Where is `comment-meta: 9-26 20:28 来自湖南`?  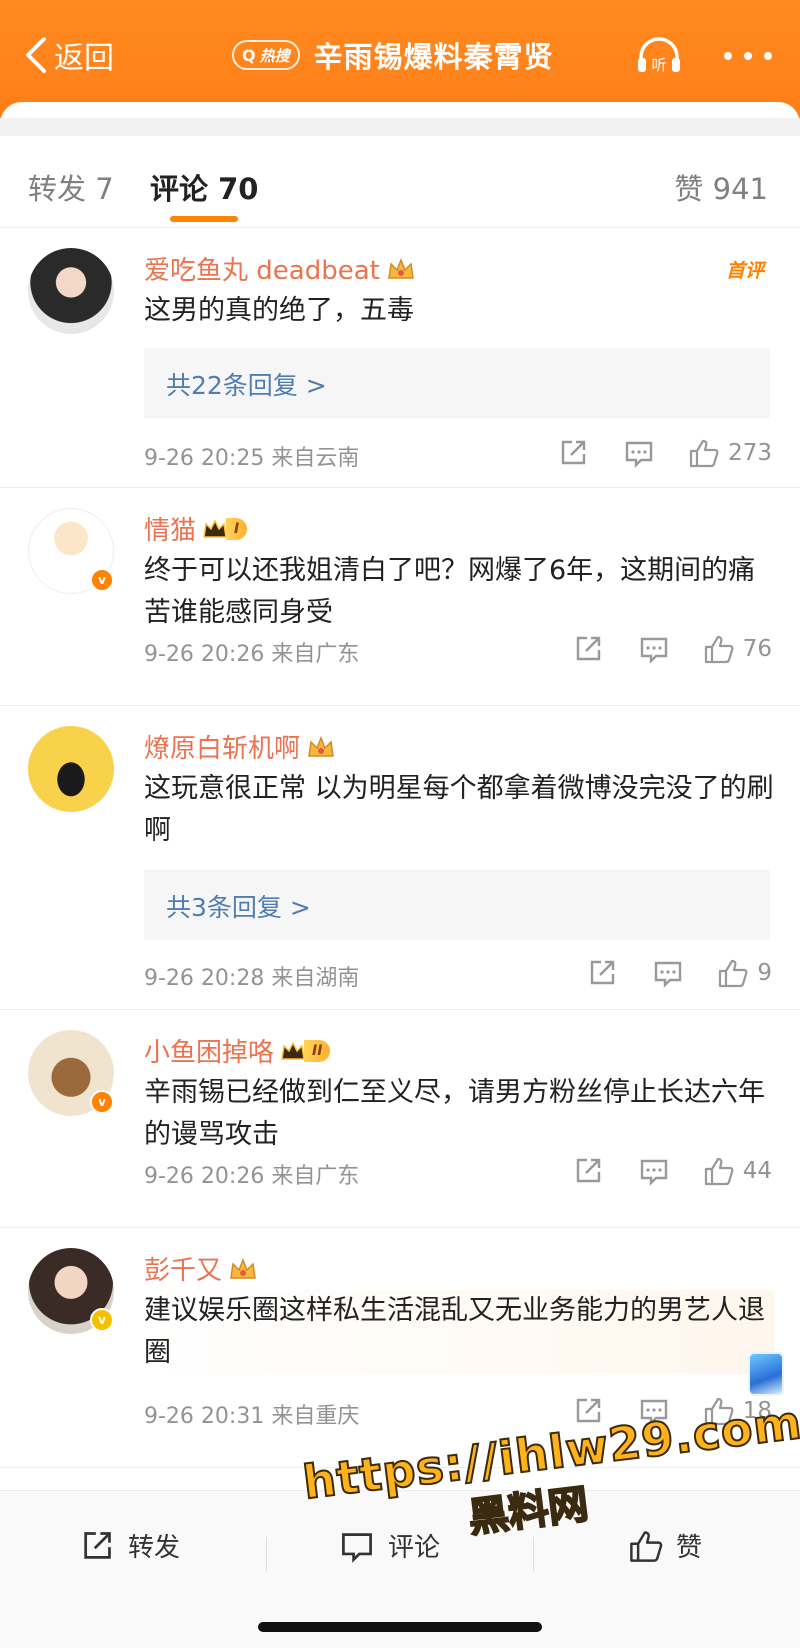 comment-meta: 9-26 20:28 来自湖南 is located at coordinates (251, 976).